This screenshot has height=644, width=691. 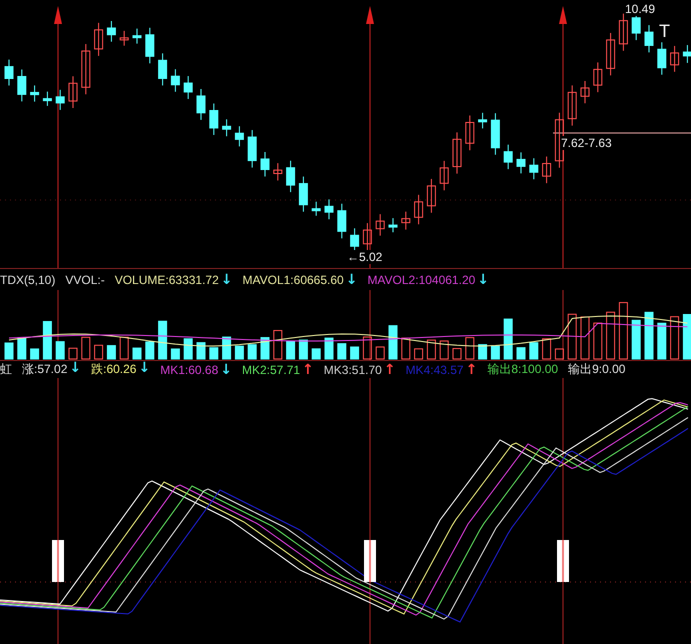 What do you see at coordinates (45, 369) in the screenshot?
I see `indicator-reading: 涨:57.02` at bounding box center [45, 369].